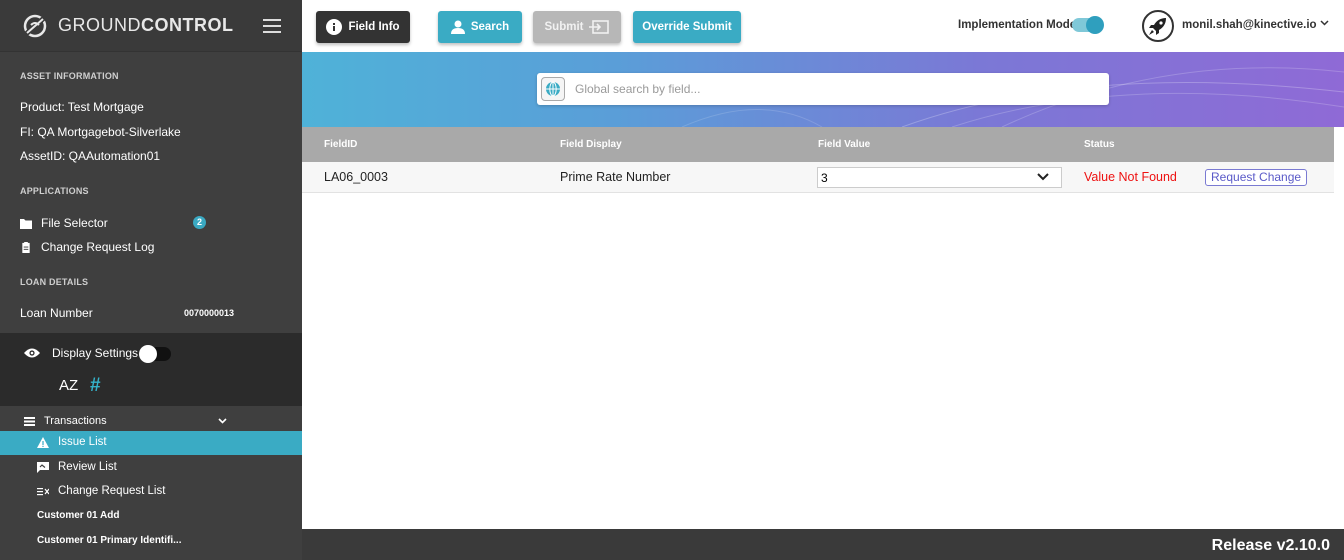 This screenshot has width=1344, height=560. What do you see at coordinates (1270, 545) in the screenshot?
I see `release-version: Release v2.10.0` at bounding box center [1270, 545].